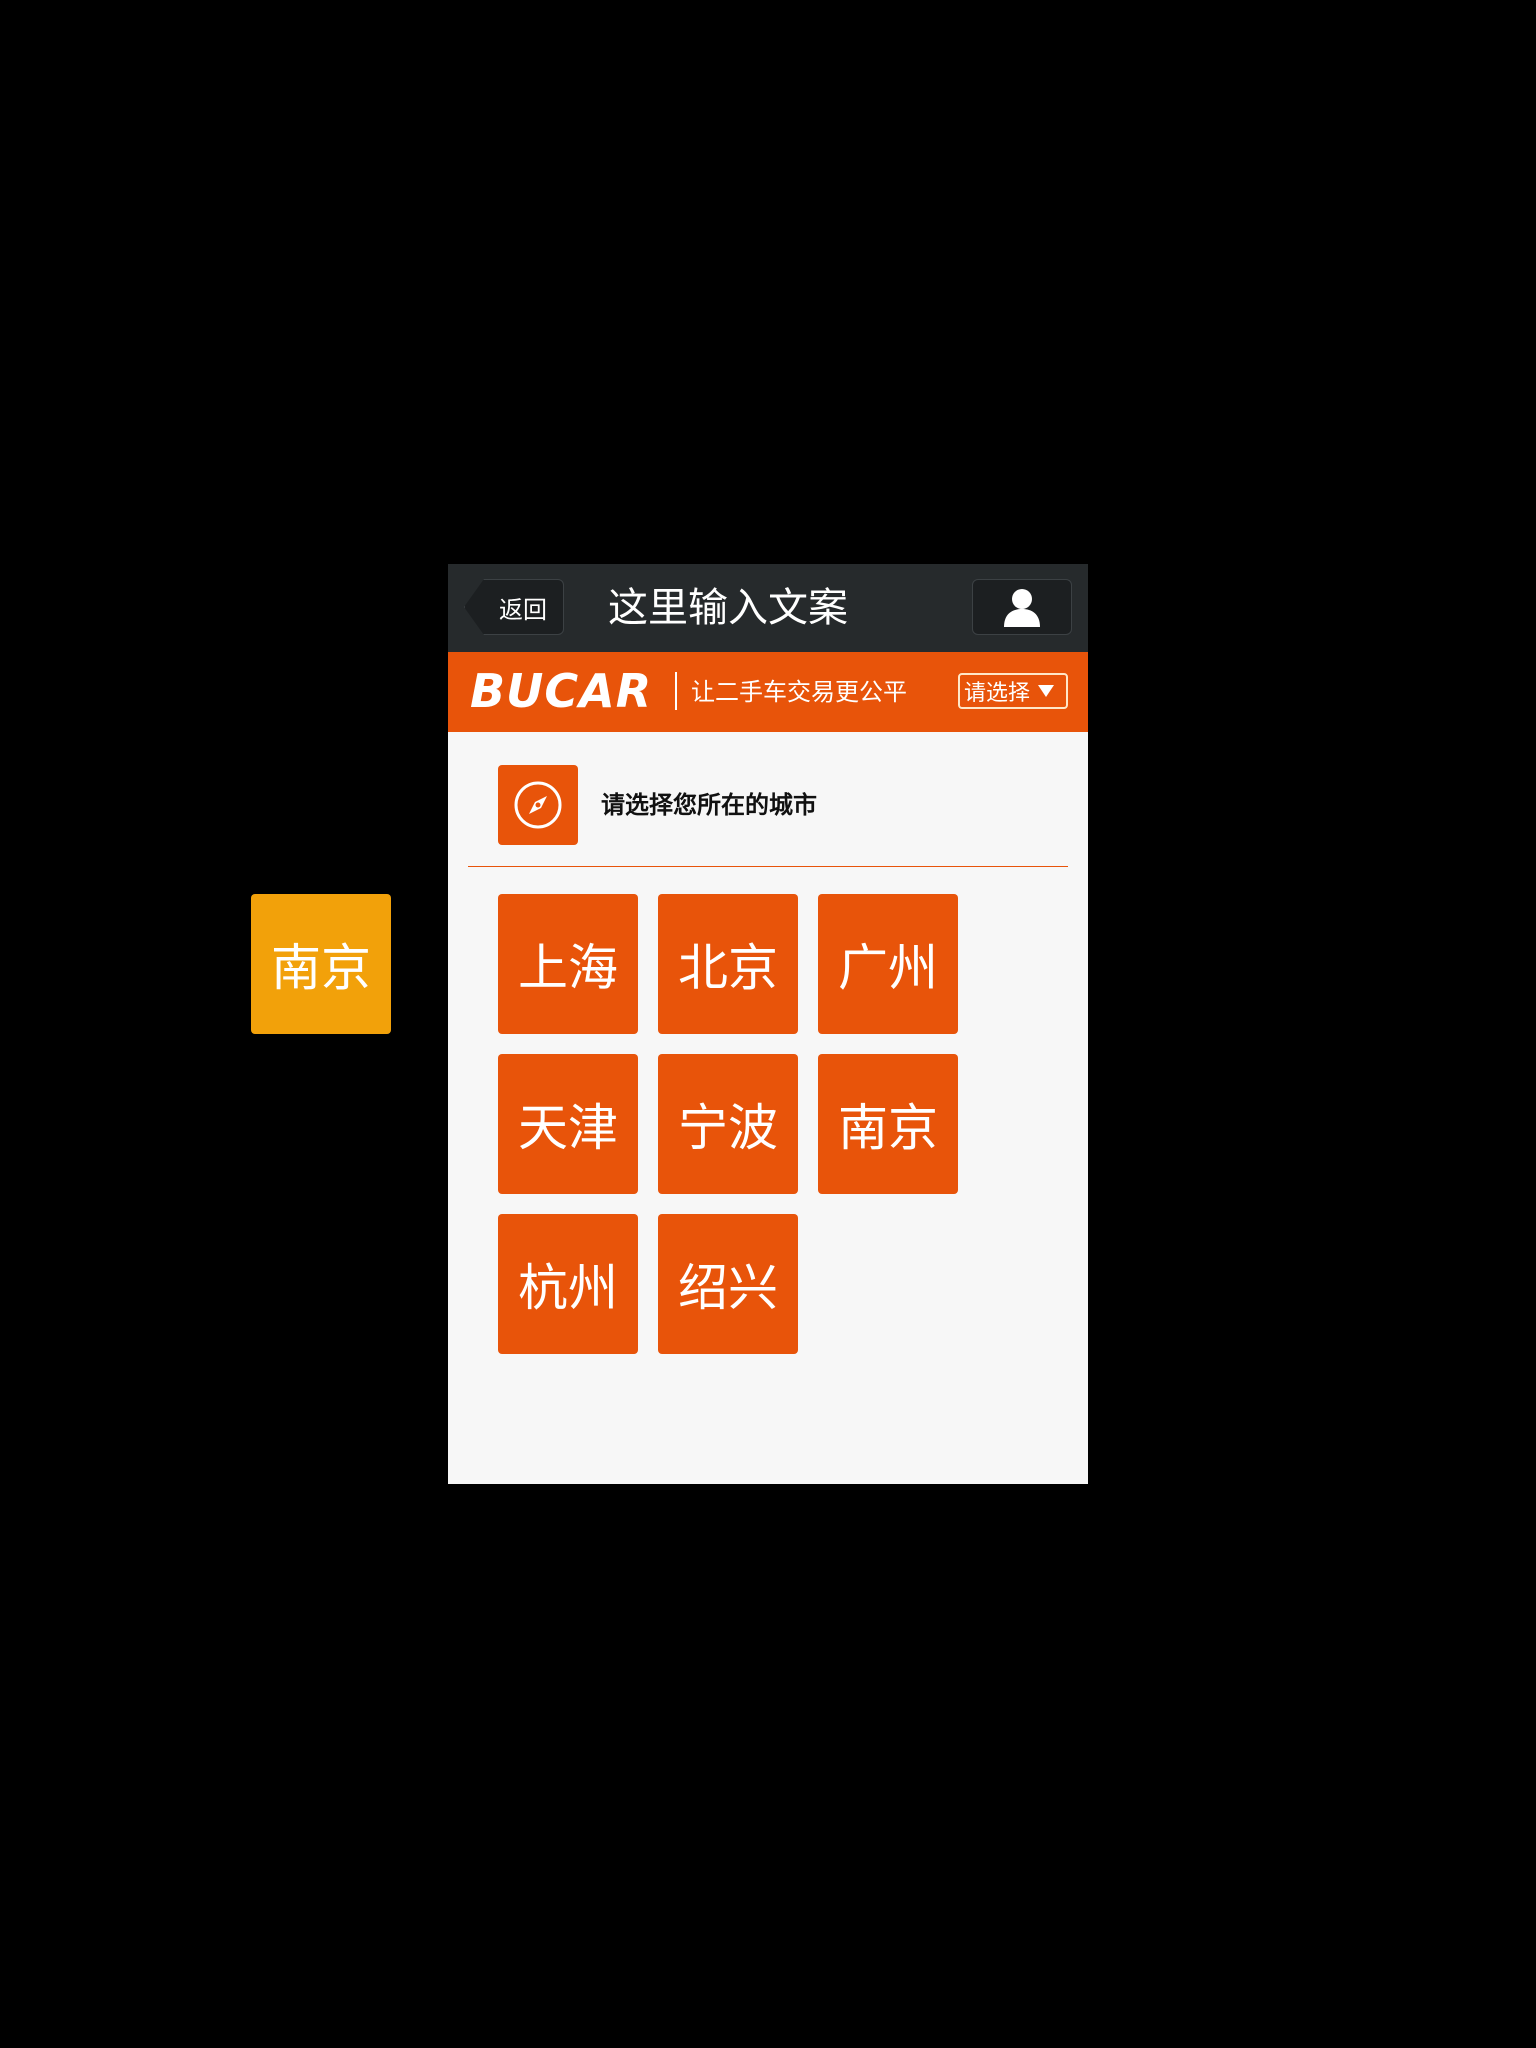 This screenshot has width=1536, height=2048. Describe the element at coordinates (709, 805) in the screenshot. I see `prompt-text: 请选择您所在的城市` at that location.